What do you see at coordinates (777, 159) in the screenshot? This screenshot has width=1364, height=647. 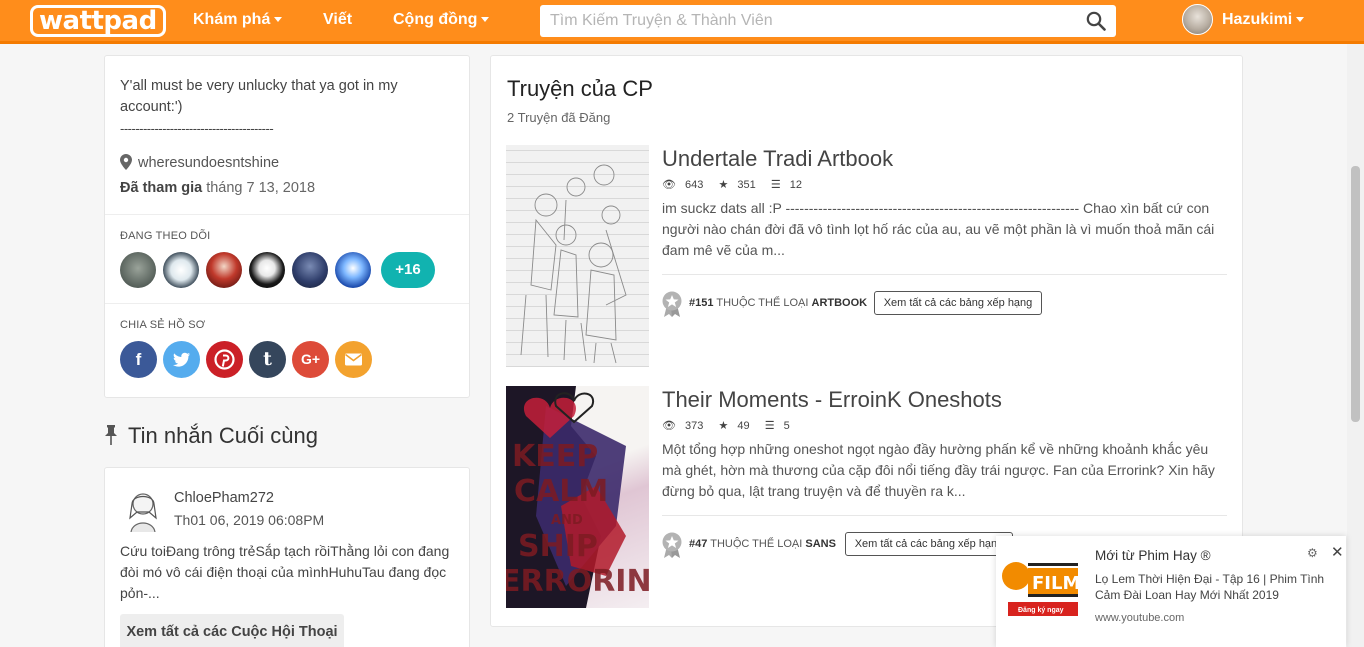 I see `story-title: Undertale Tradi Artbook` at bounding box center [777, 159].